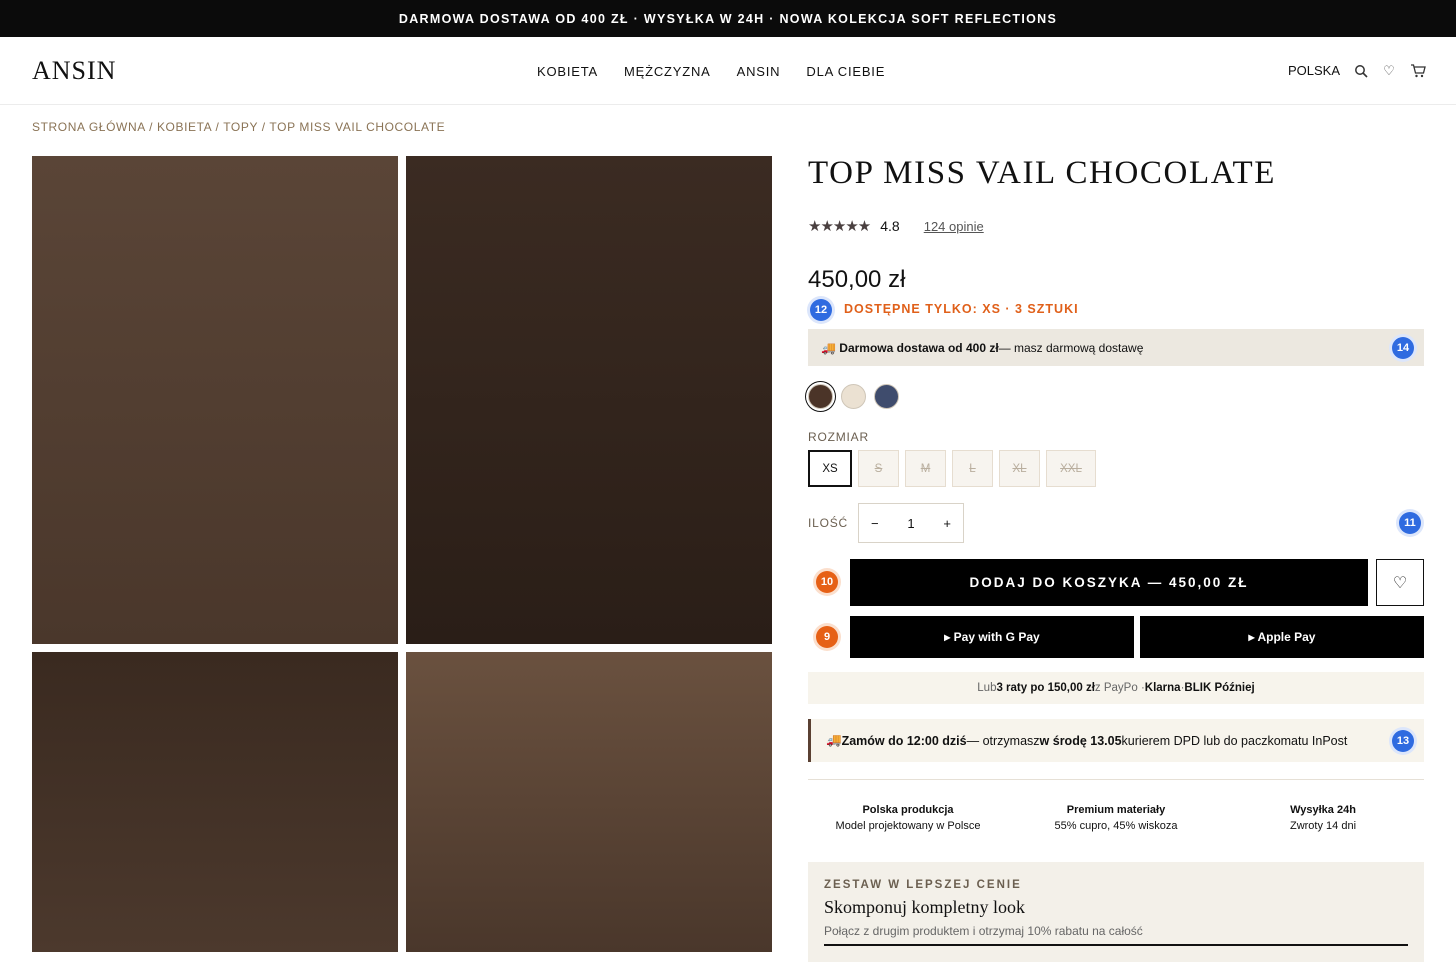 This screenshot has height=962, width=1456. What do you see at coordinates (1162, 688) in the screenshot?
I see `klarna-label: Klarna` at bounding box center [1162, 688].